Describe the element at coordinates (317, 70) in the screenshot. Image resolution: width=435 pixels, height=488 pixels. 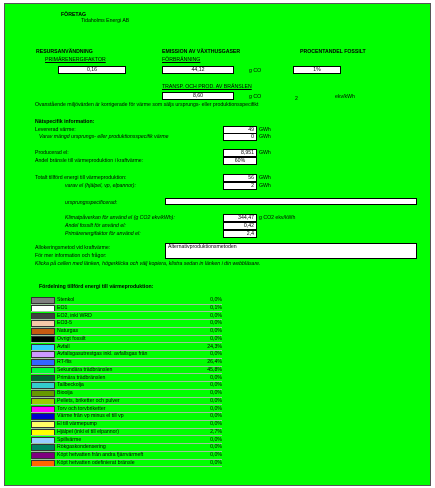
I see `fossil-value: 1%` at that location.